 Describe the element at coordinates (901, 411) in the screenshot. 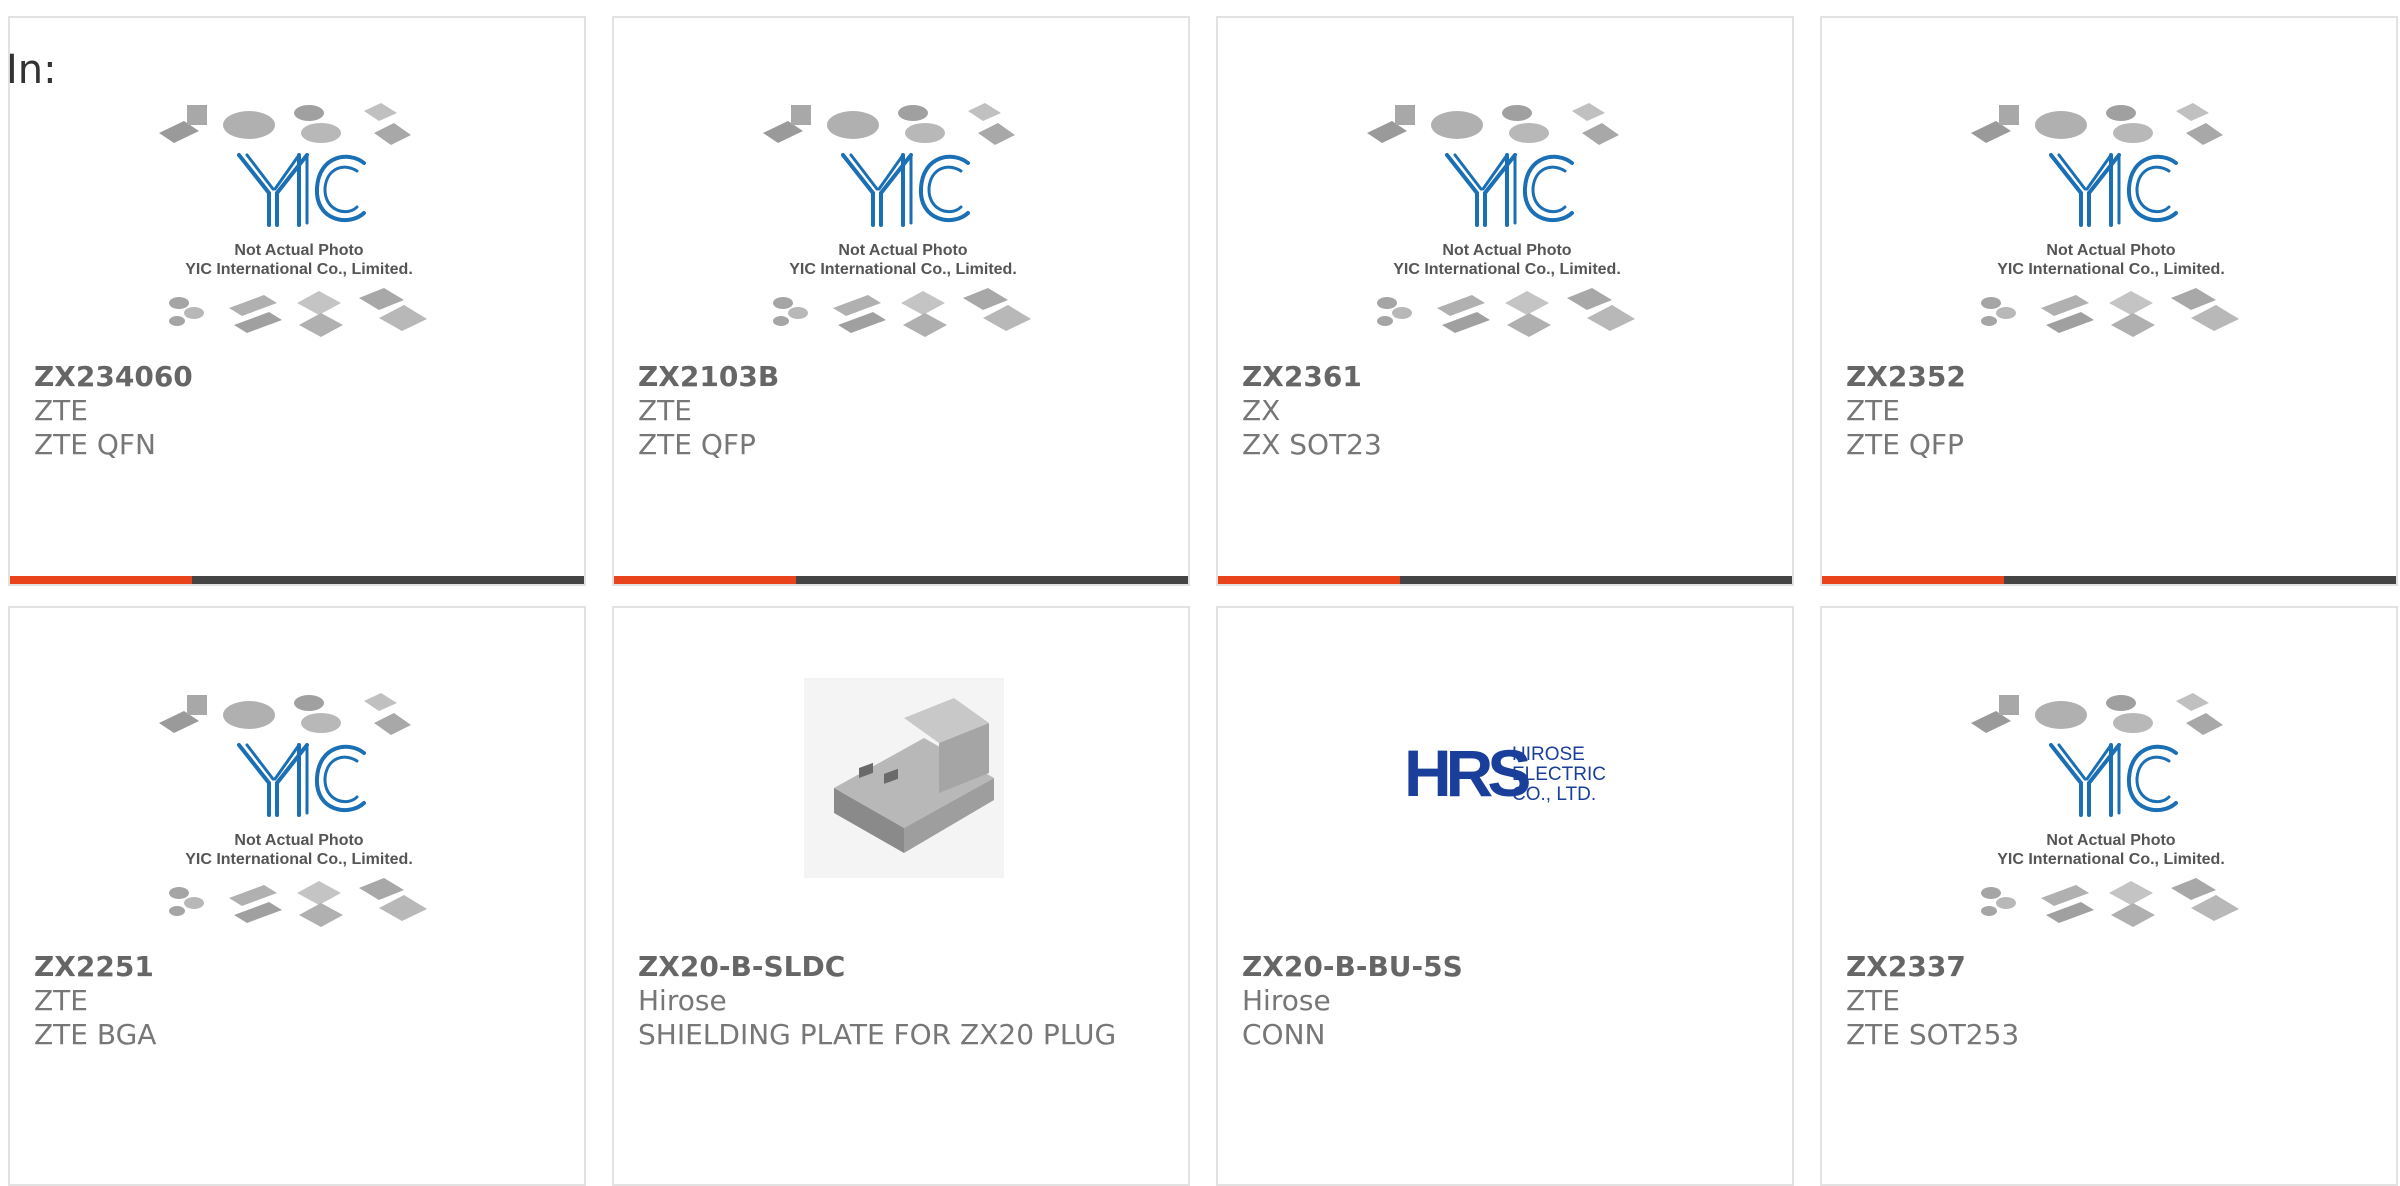

I see `product-info: ZX2103B ZTE ZTE QFP` at that location.